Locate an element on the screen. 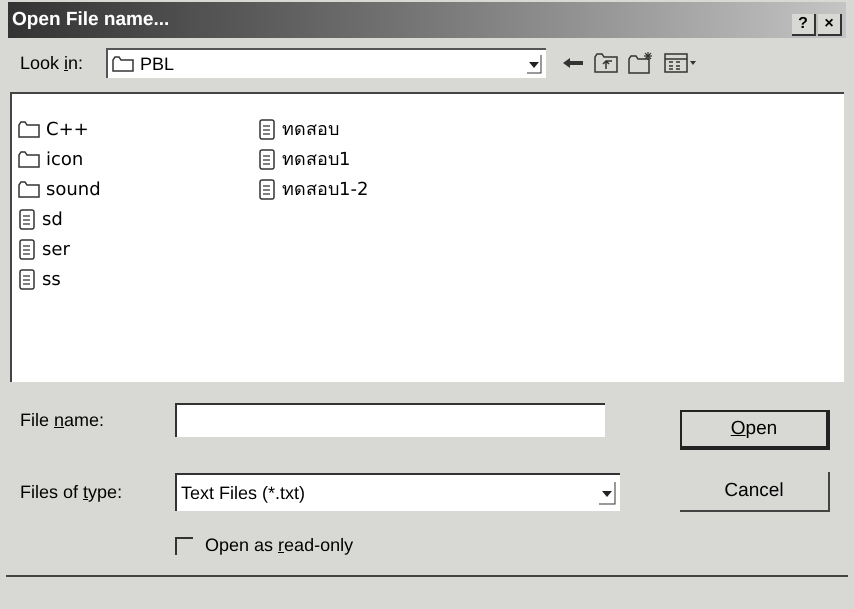  new-folder-icon is located at coordinates (641, 63).